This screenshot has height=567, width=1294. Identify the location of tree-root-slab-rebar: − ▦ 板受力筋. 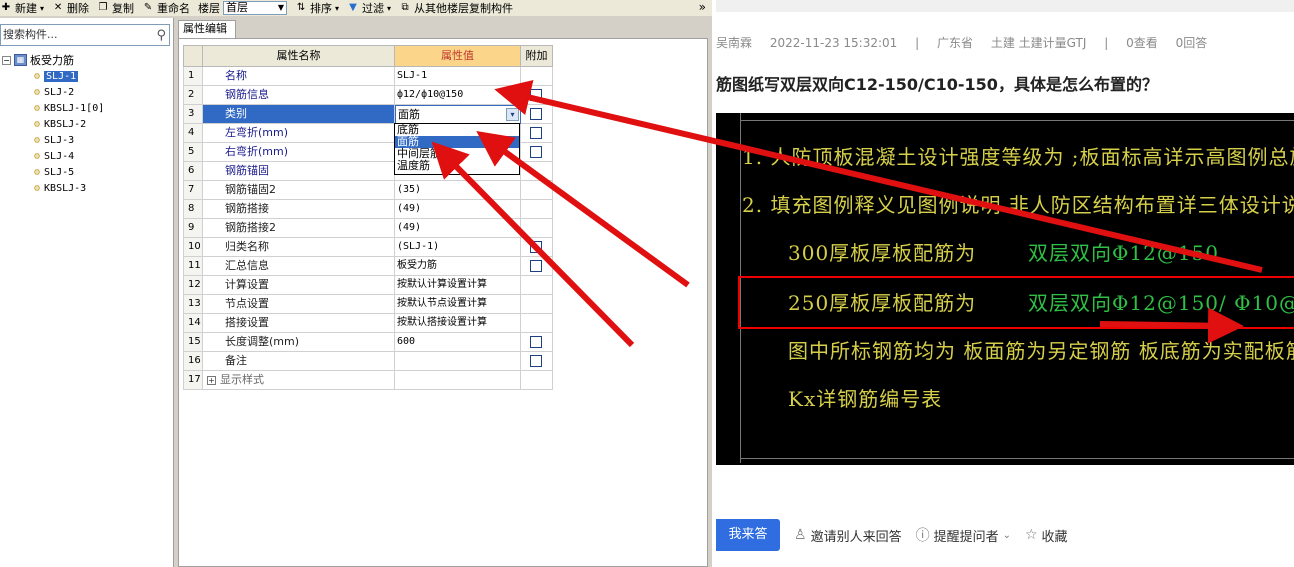
(87, 60).